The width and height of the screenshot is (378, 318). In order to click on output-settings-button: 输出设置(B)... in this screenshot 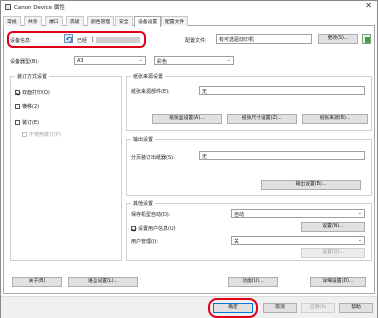, I will do `click(311, 185)`.